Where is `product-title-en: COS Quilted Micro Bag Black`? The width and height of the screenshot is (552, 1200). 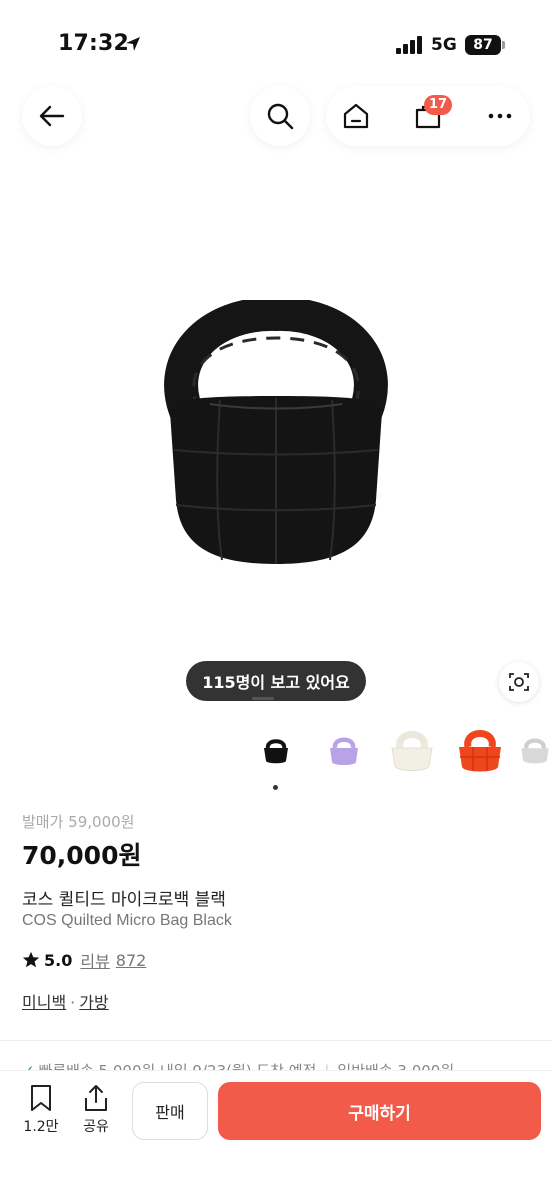 product-title-en: COS Quilted Micro Bag Black is located at coordinates (127, 920).